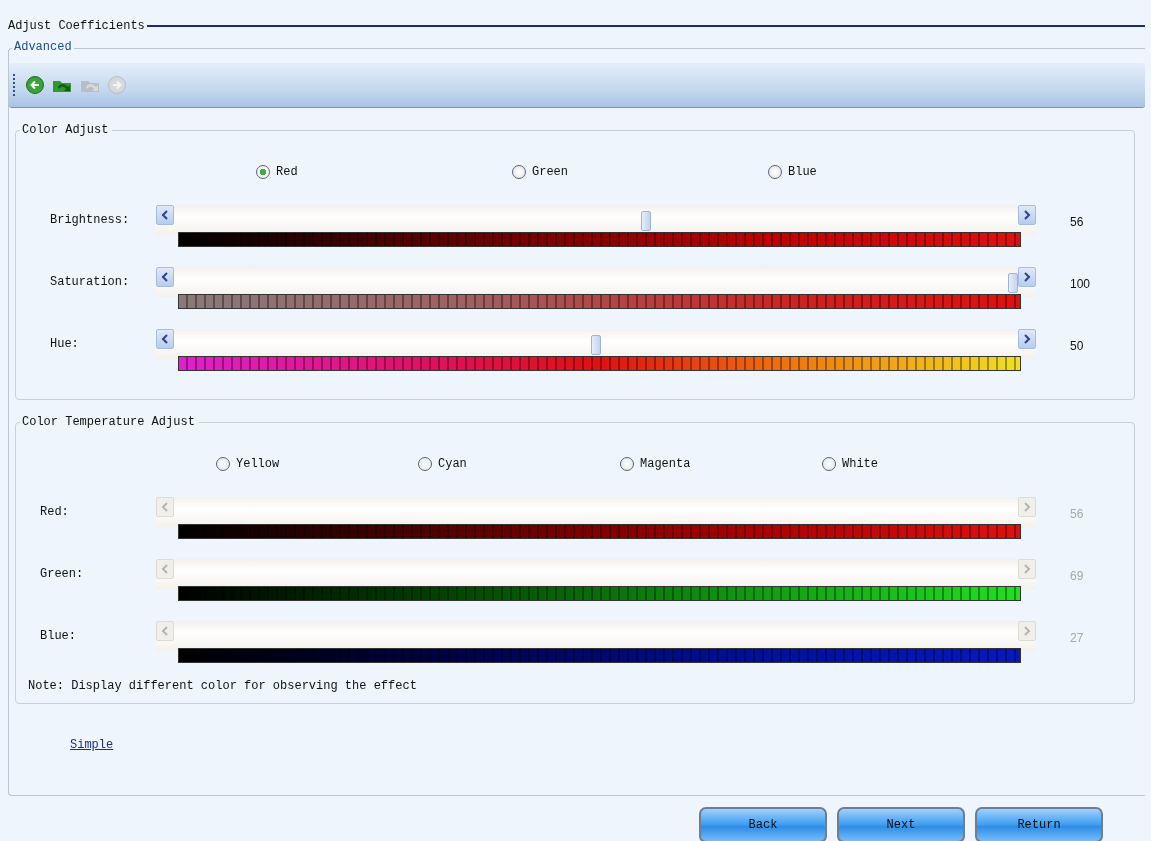 This screenshot has width=1151, height=841. Describe the element at coordinates (317, 464) in the screenshot. I see `radio-option: Yellow` at that location.